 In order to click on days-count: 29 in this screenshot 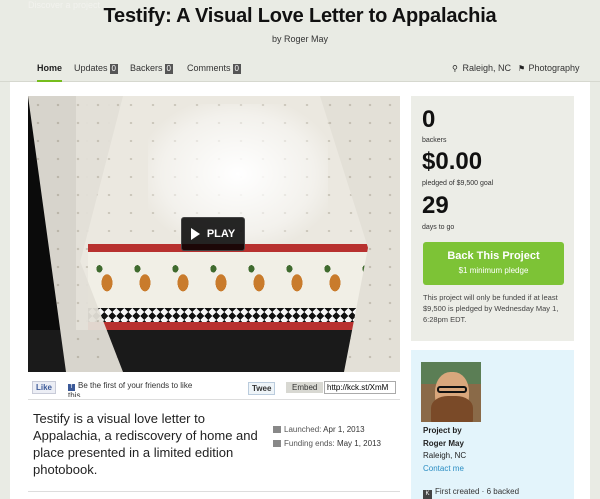, I will do `click(435, 205)`.